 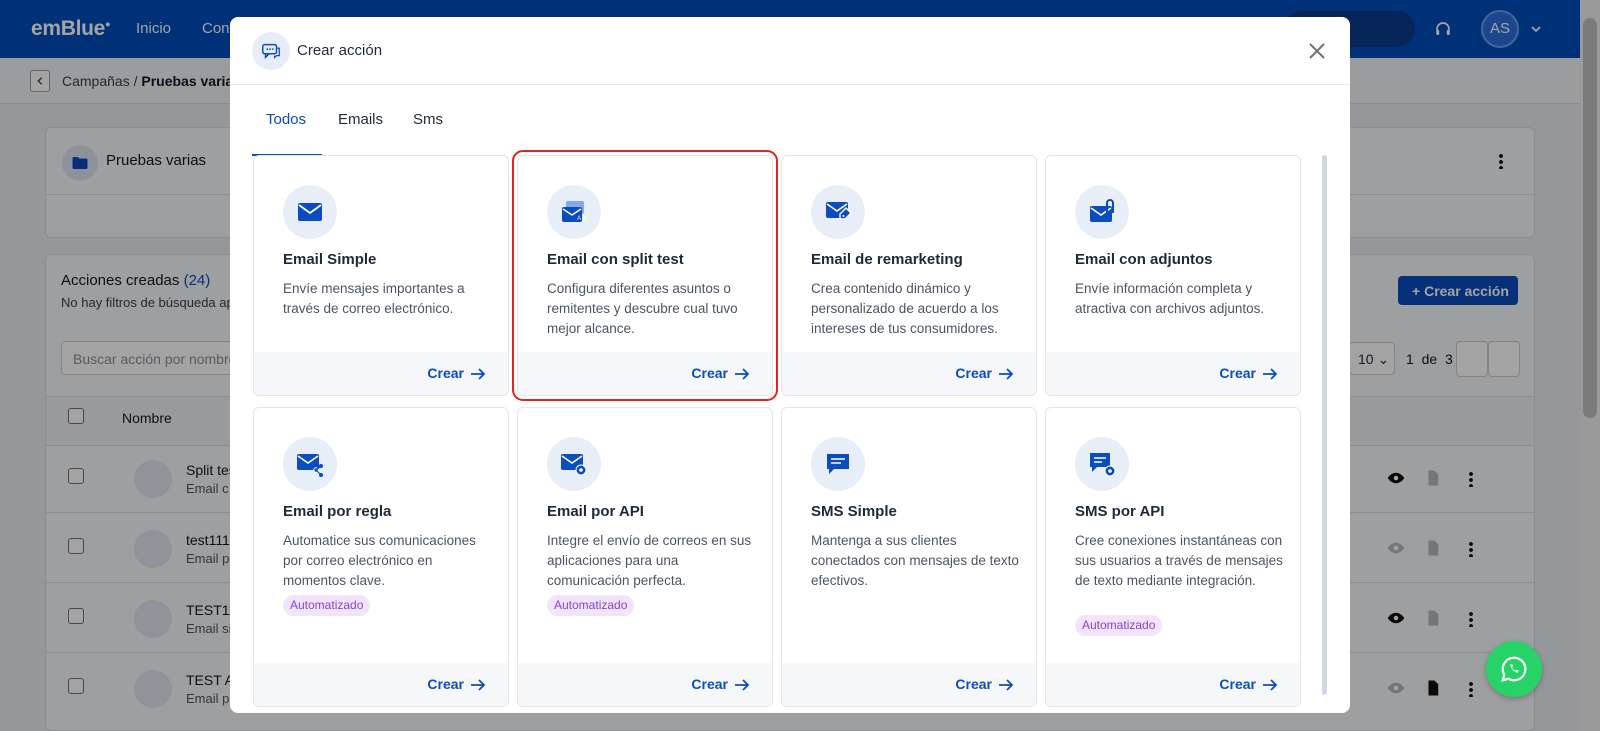 I want to click on whatsapp-icon, so click(x=1514, y=669).